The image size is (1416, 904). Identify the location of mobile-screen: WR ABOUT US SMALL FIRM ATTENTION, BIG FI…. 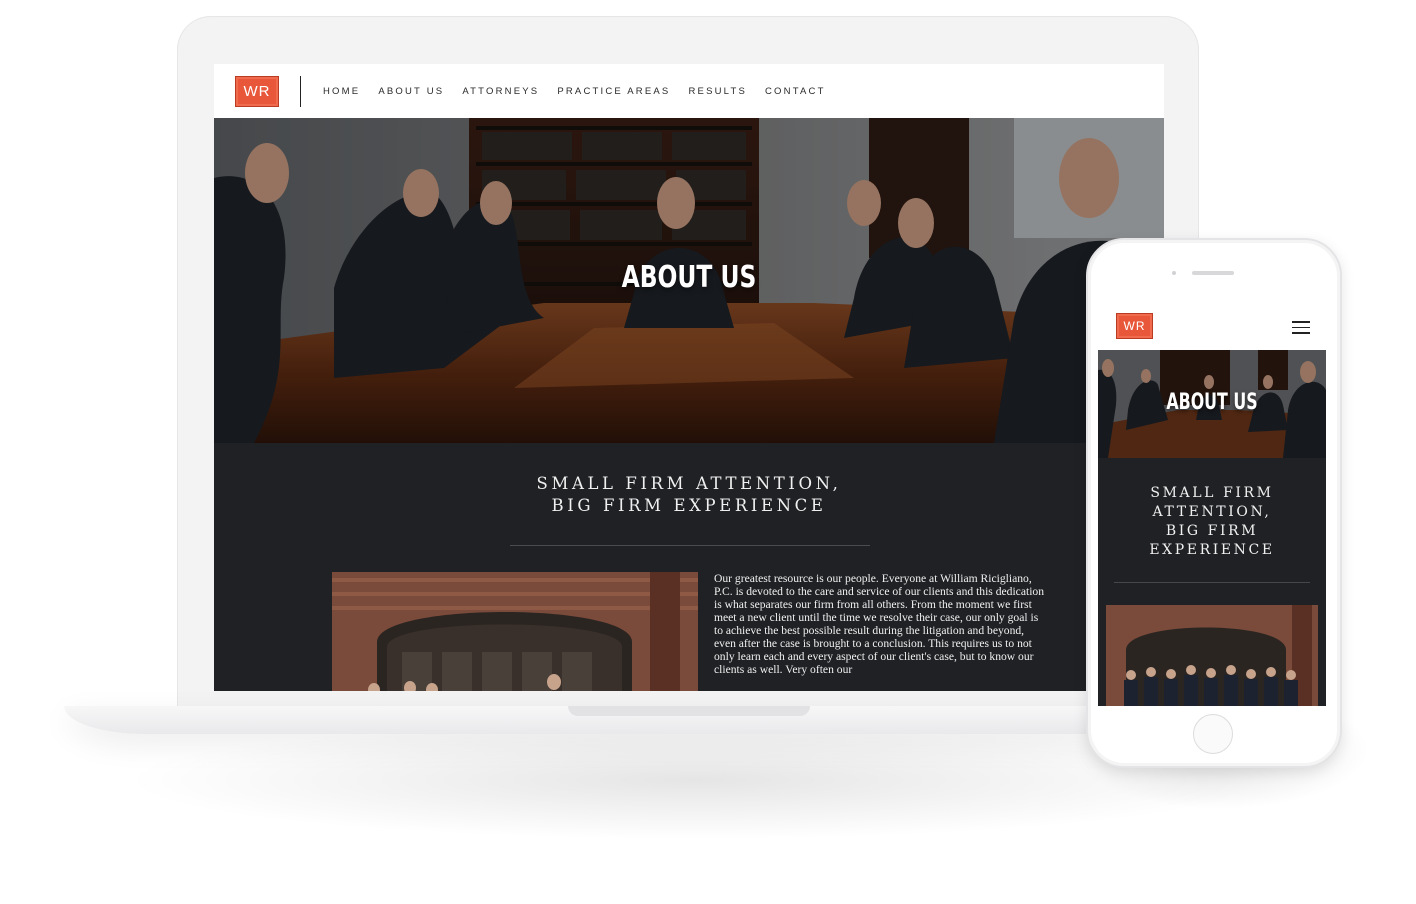
(1212, 504).